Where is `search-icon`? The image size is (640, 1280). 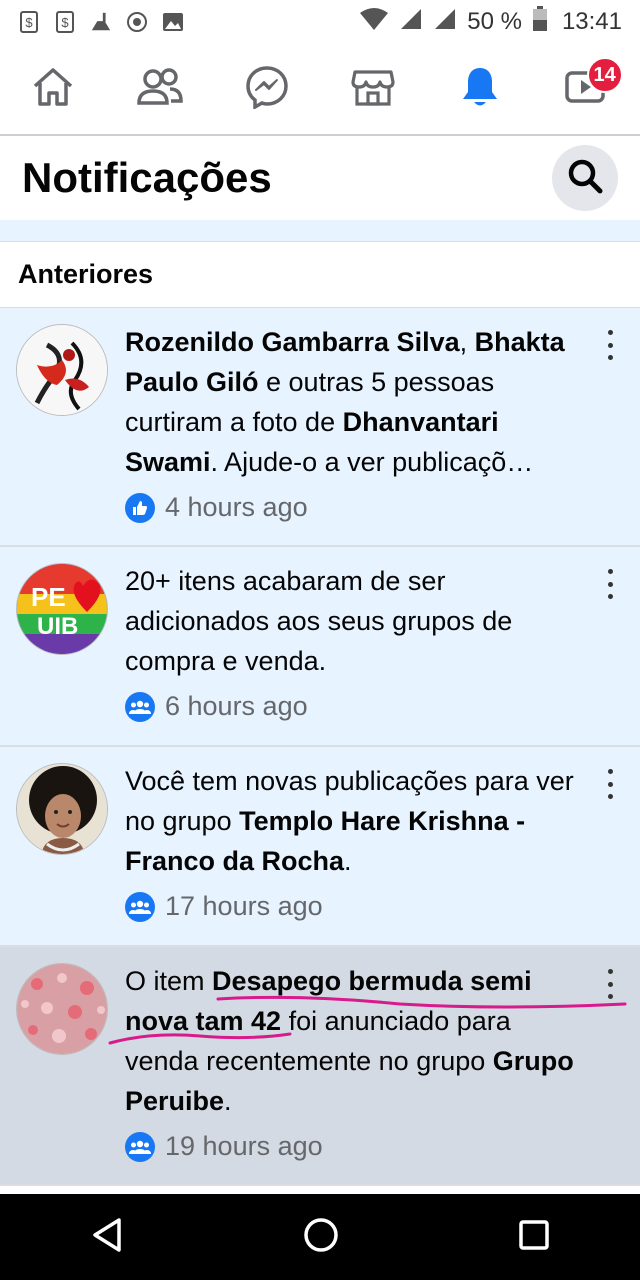 search-icon is located at coordinates (585, 178).